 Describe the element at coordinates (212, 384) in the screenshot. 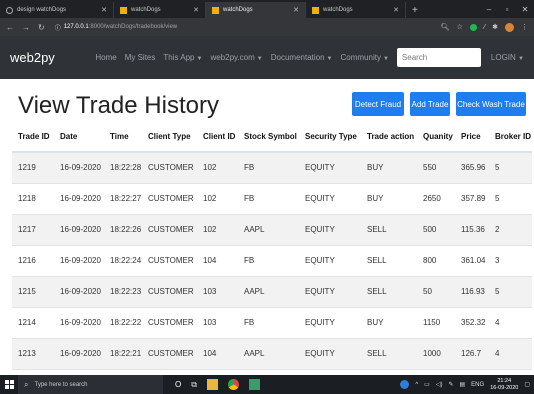

I see `file-explorer-icon` at that location.